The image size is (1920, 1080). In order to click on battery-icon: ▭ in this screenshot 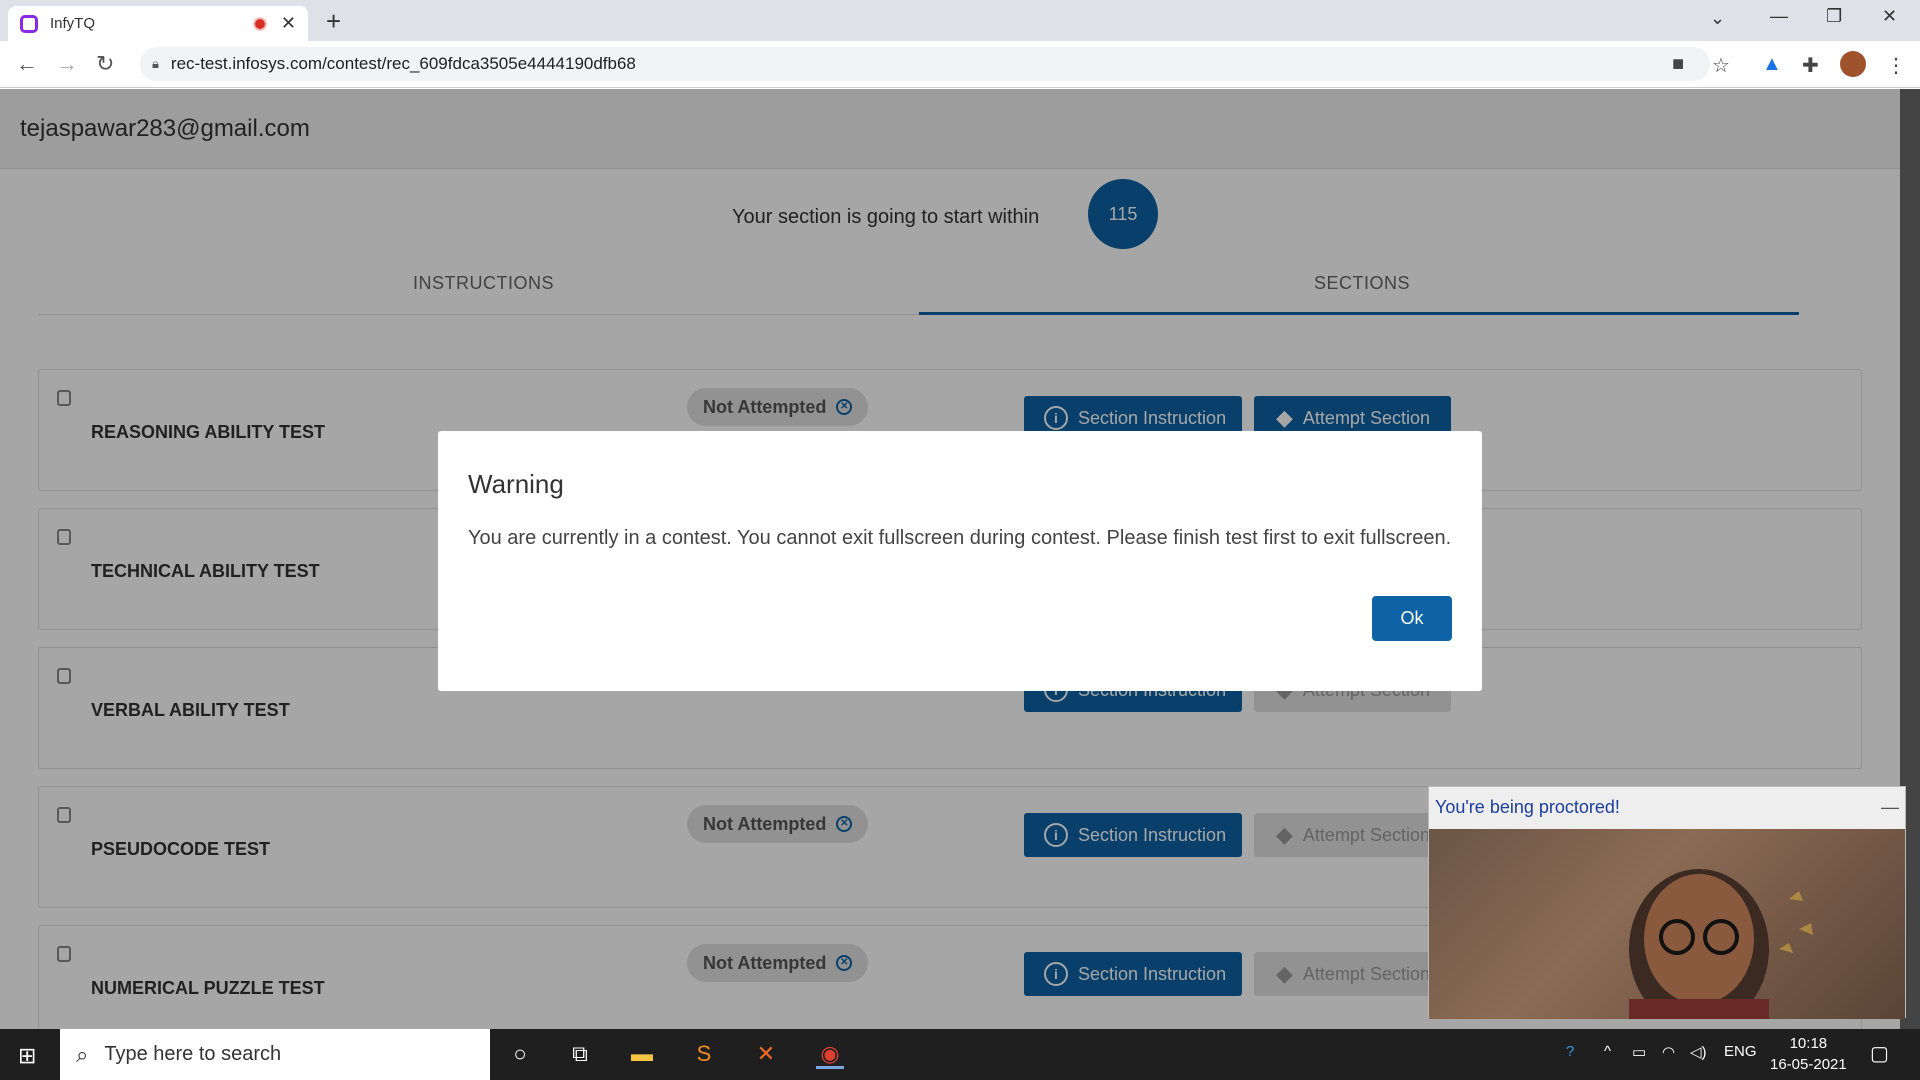, I will do `click(1639, 1052)`.